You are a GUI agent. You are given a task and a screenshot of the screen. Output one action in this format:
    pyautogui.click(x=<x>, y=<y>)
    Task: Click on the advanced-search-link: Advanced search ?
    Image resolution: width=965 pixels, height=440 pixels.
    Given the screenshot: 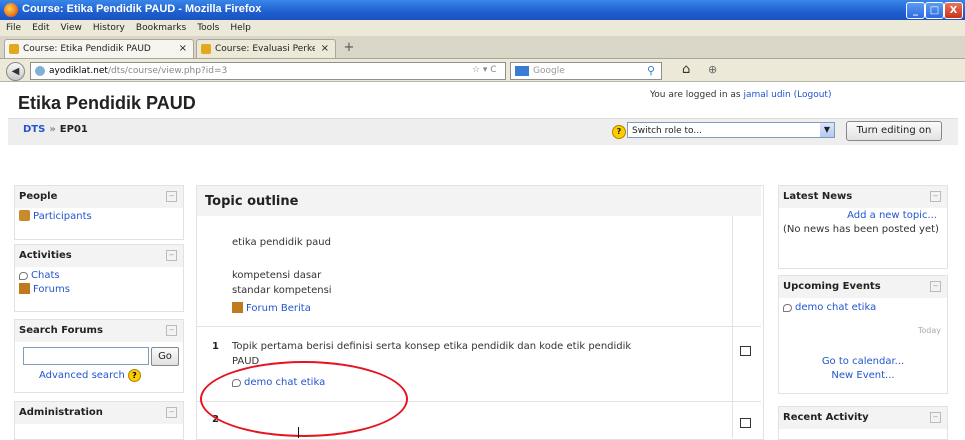 What is the action you would take?
    pyautogui.click(x=90, y=375)
    